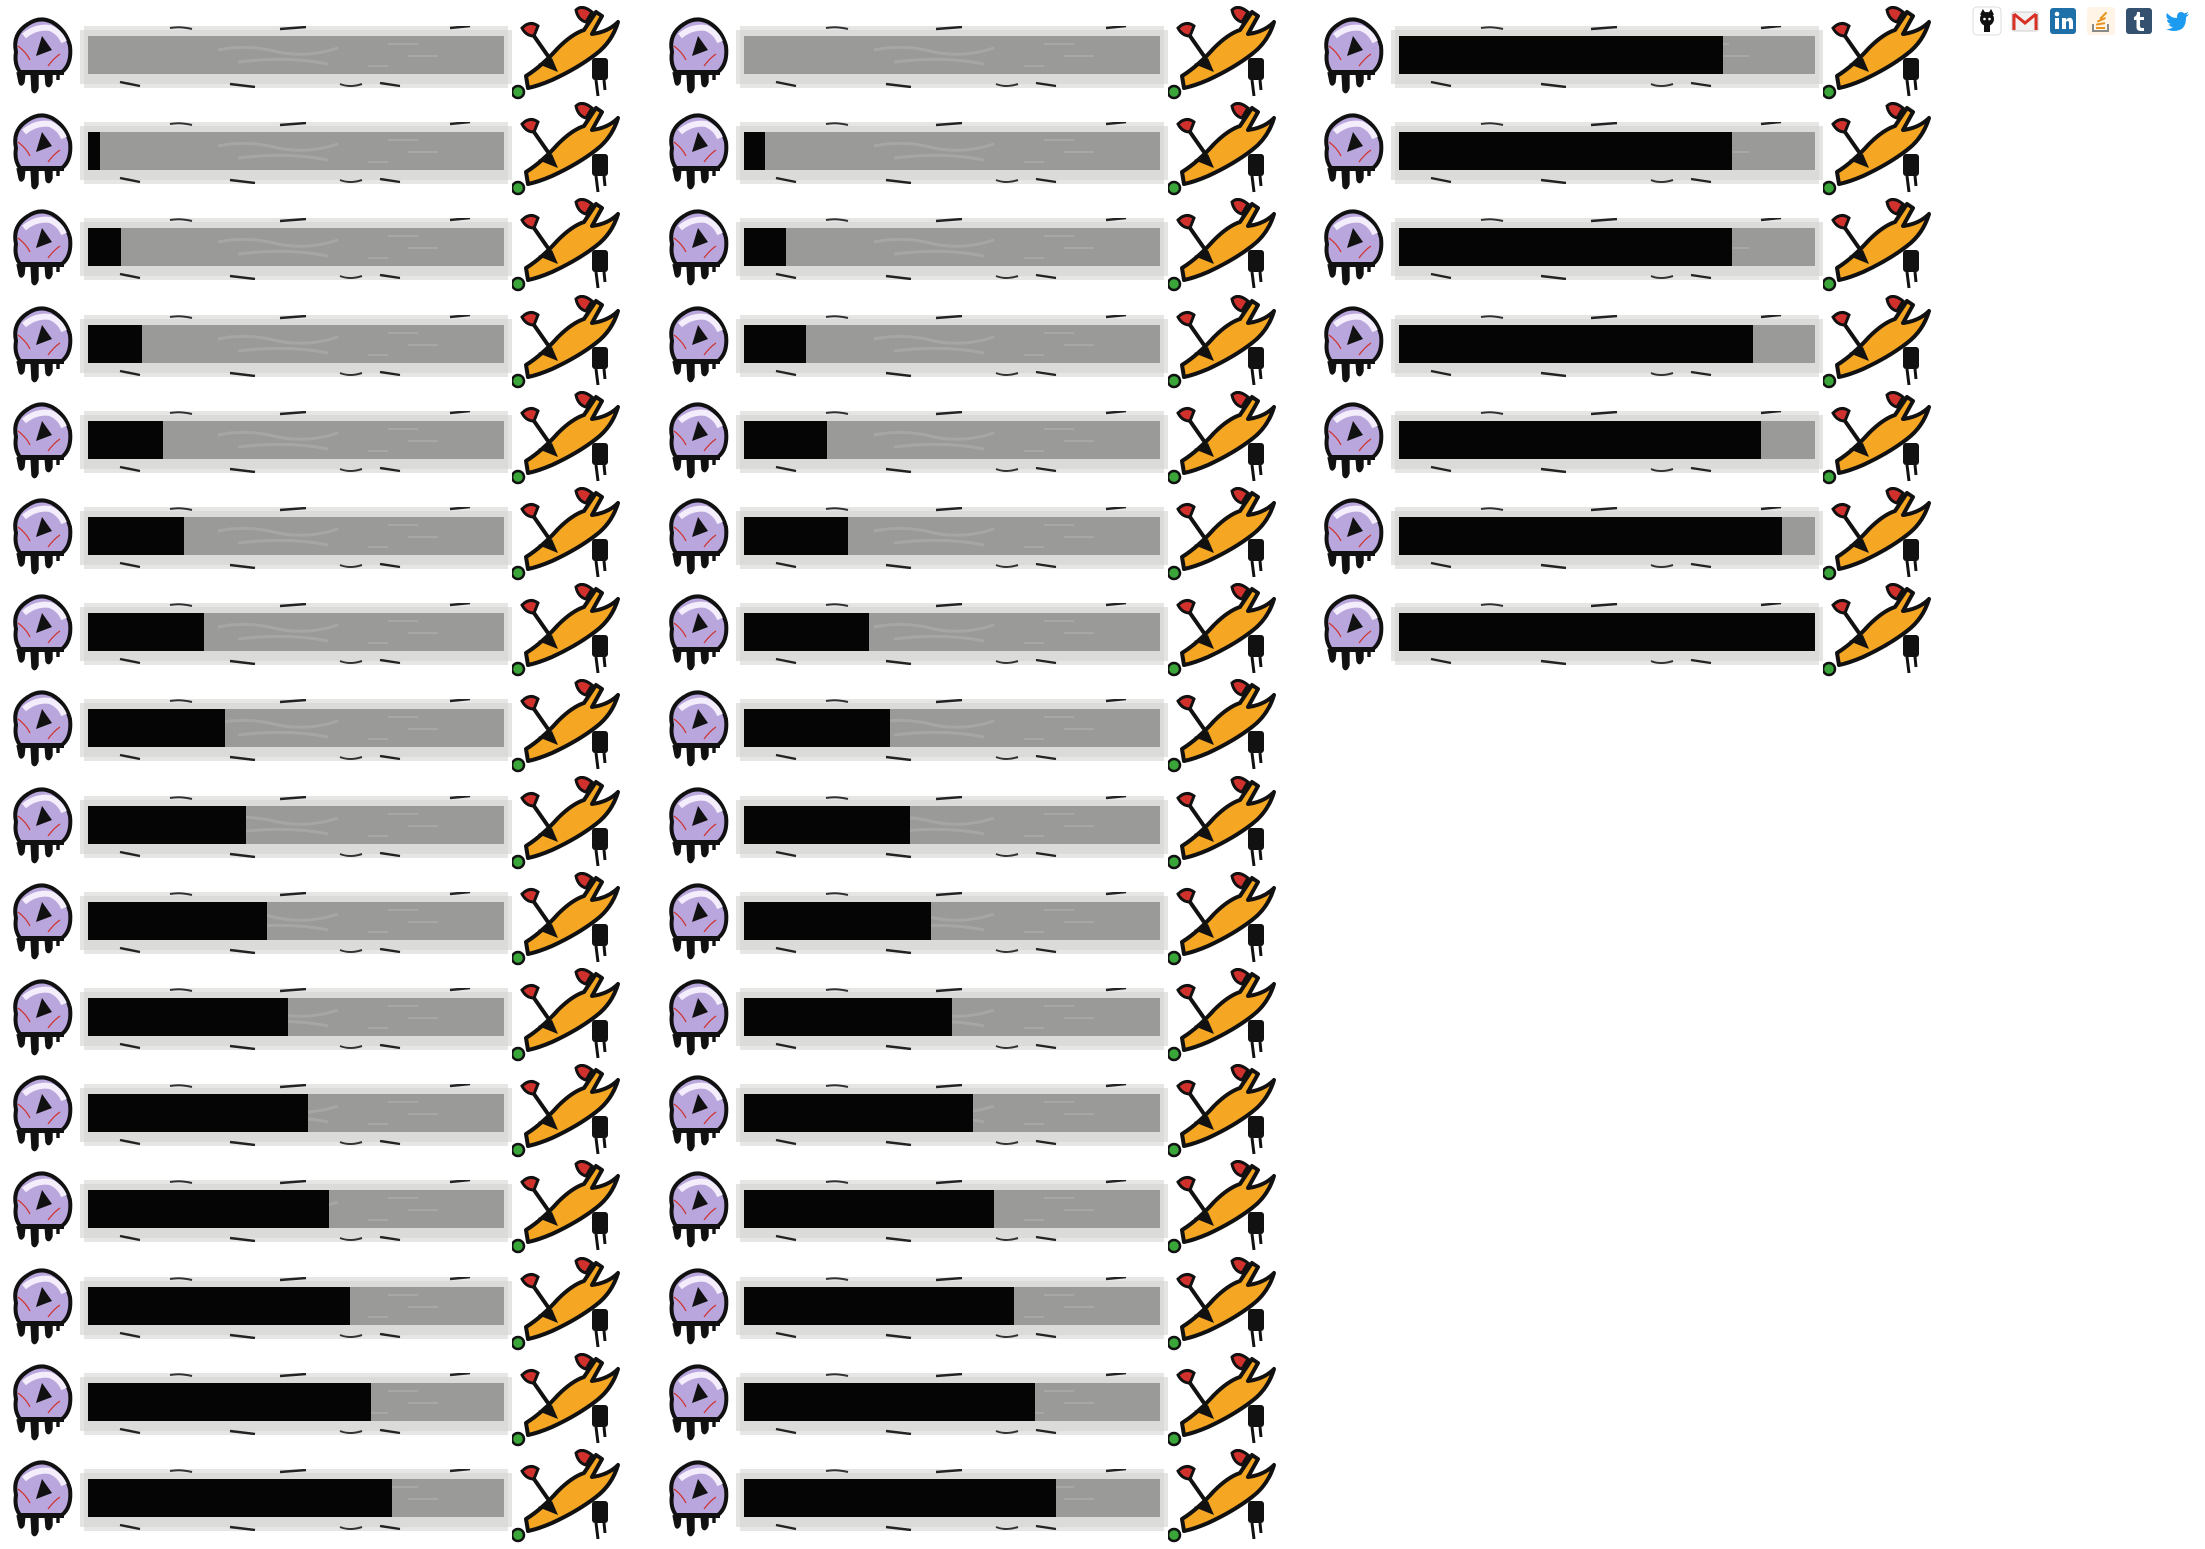 This screenshot has width=2205, height=1549. I want to click on tumblr-link, so click(2139, 21).